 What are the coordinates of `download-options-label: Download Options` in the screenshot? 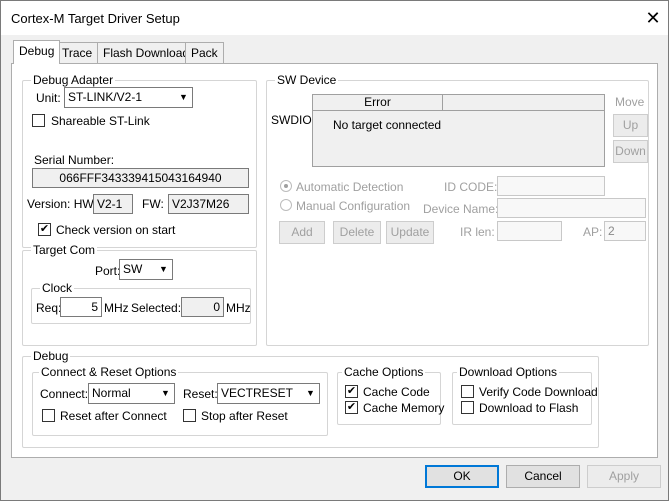 It's located at (508, 372).